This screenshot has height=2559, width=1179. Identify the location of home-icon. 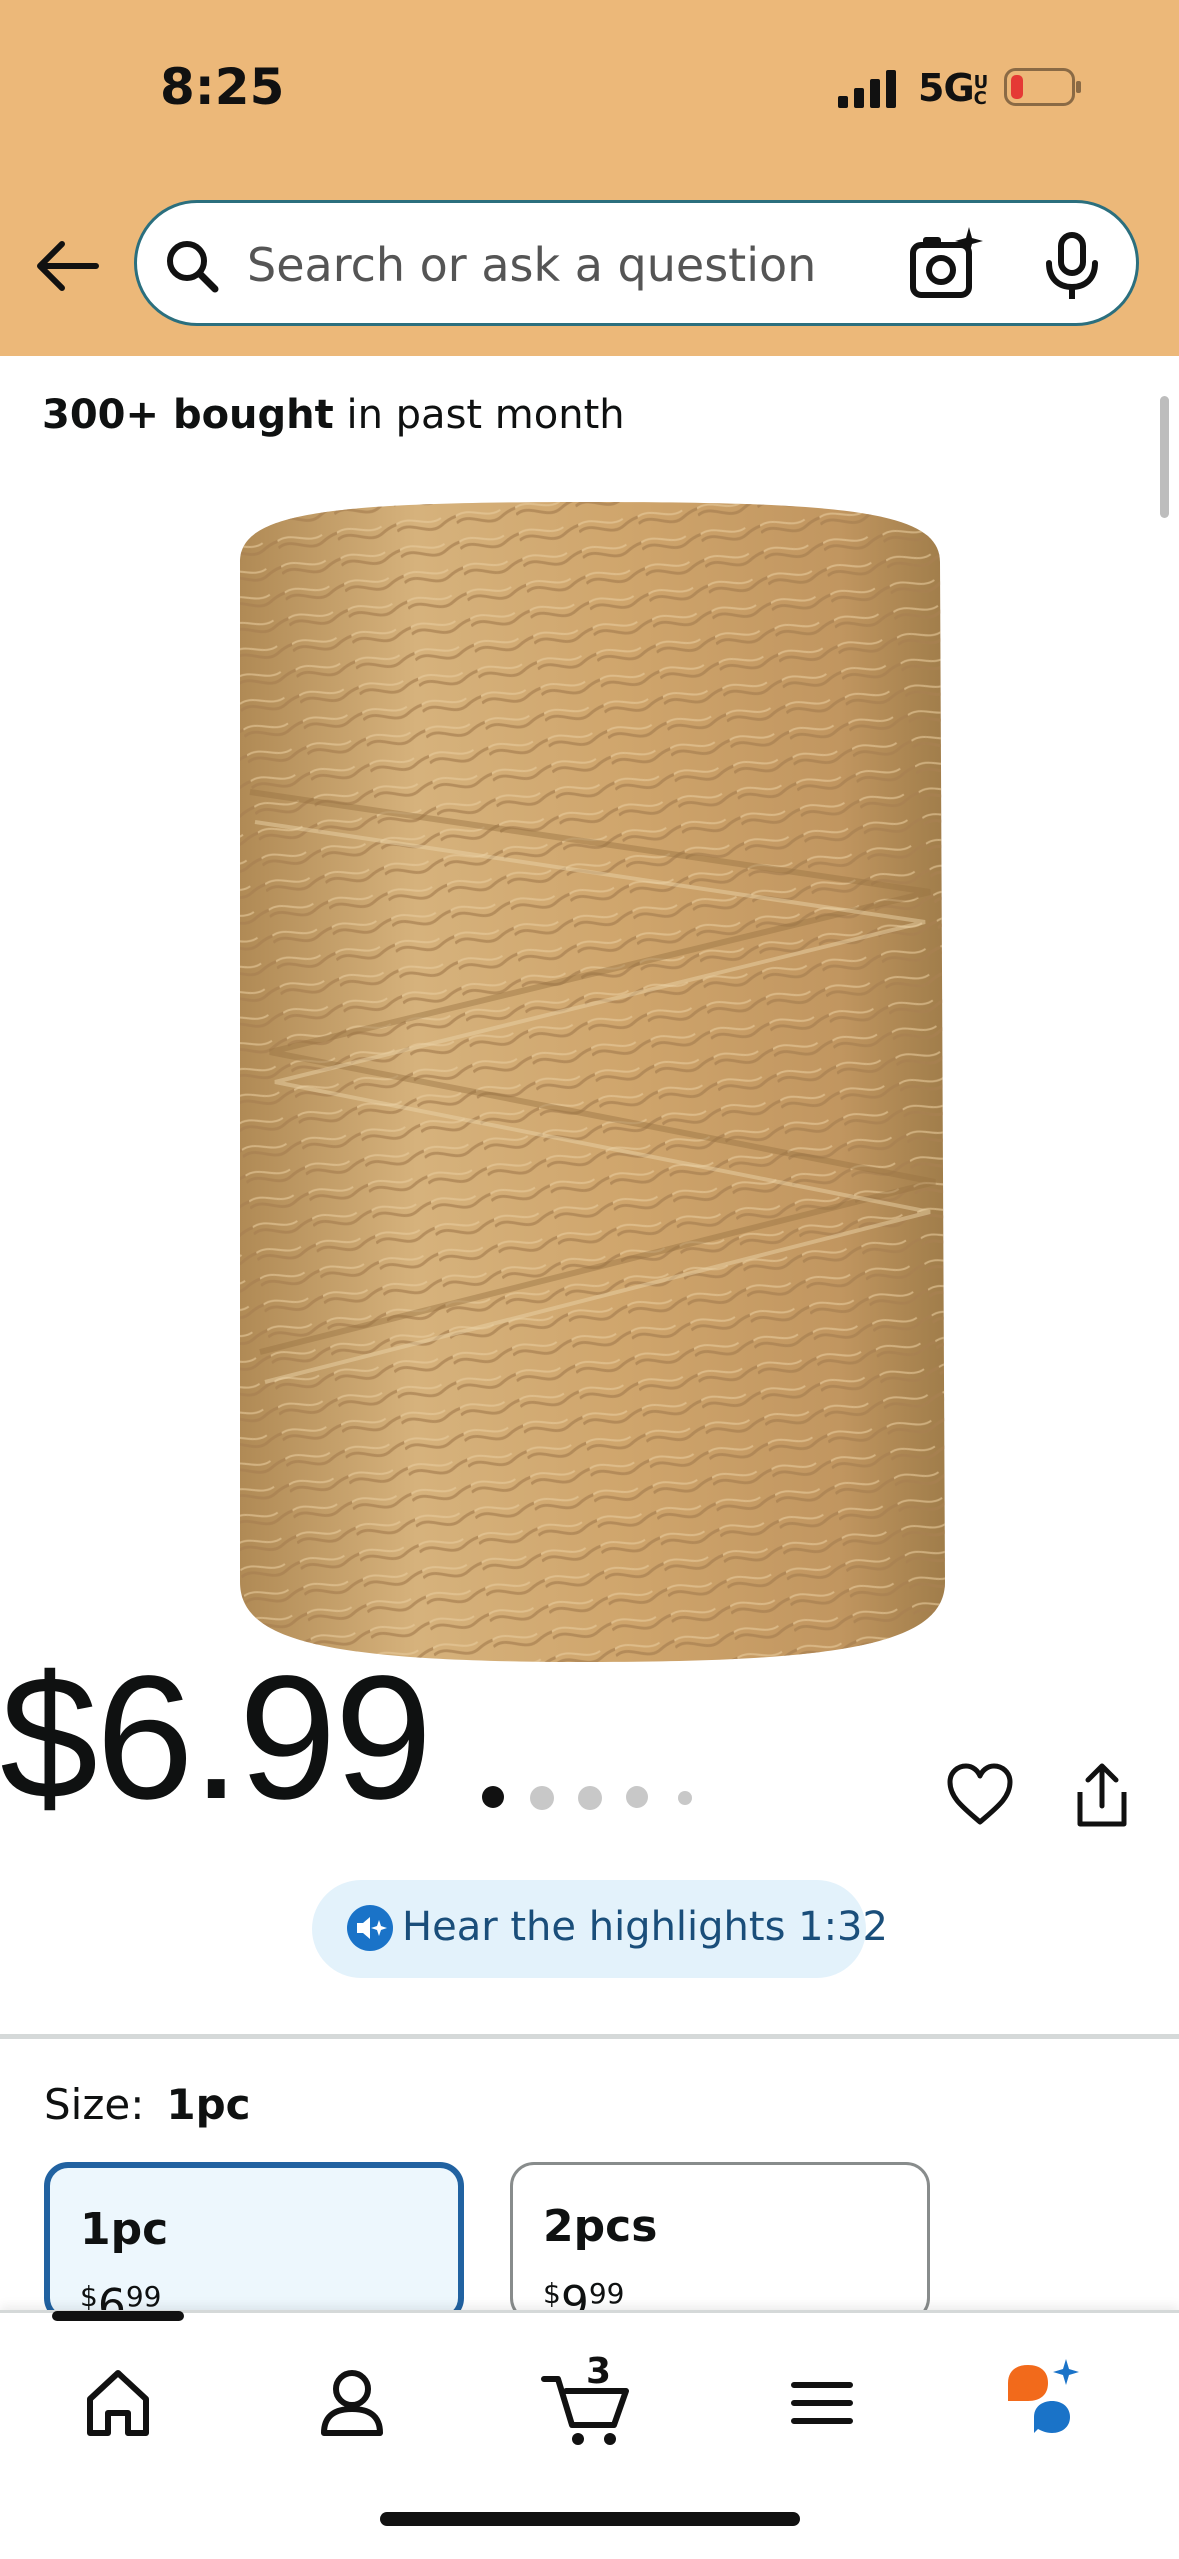
(118, 2403).